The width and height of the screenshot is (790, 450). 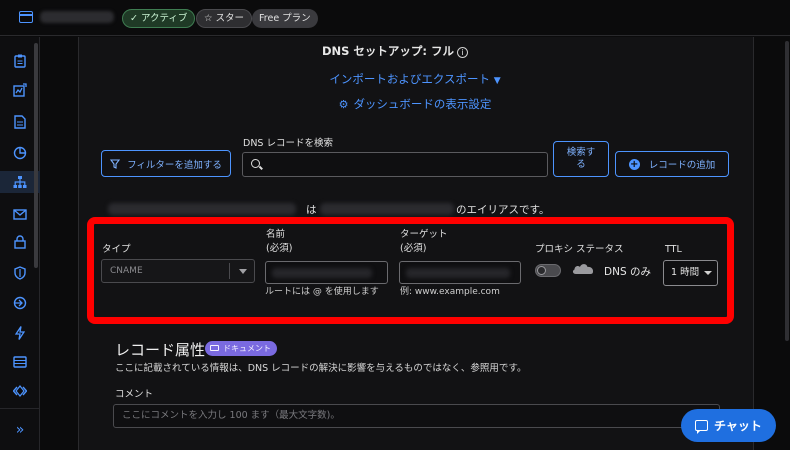 What do you see at coordinates (285, 18) in the screenshot?
I see `plan-badge: Free プラン` at bounding box center [285, 18].